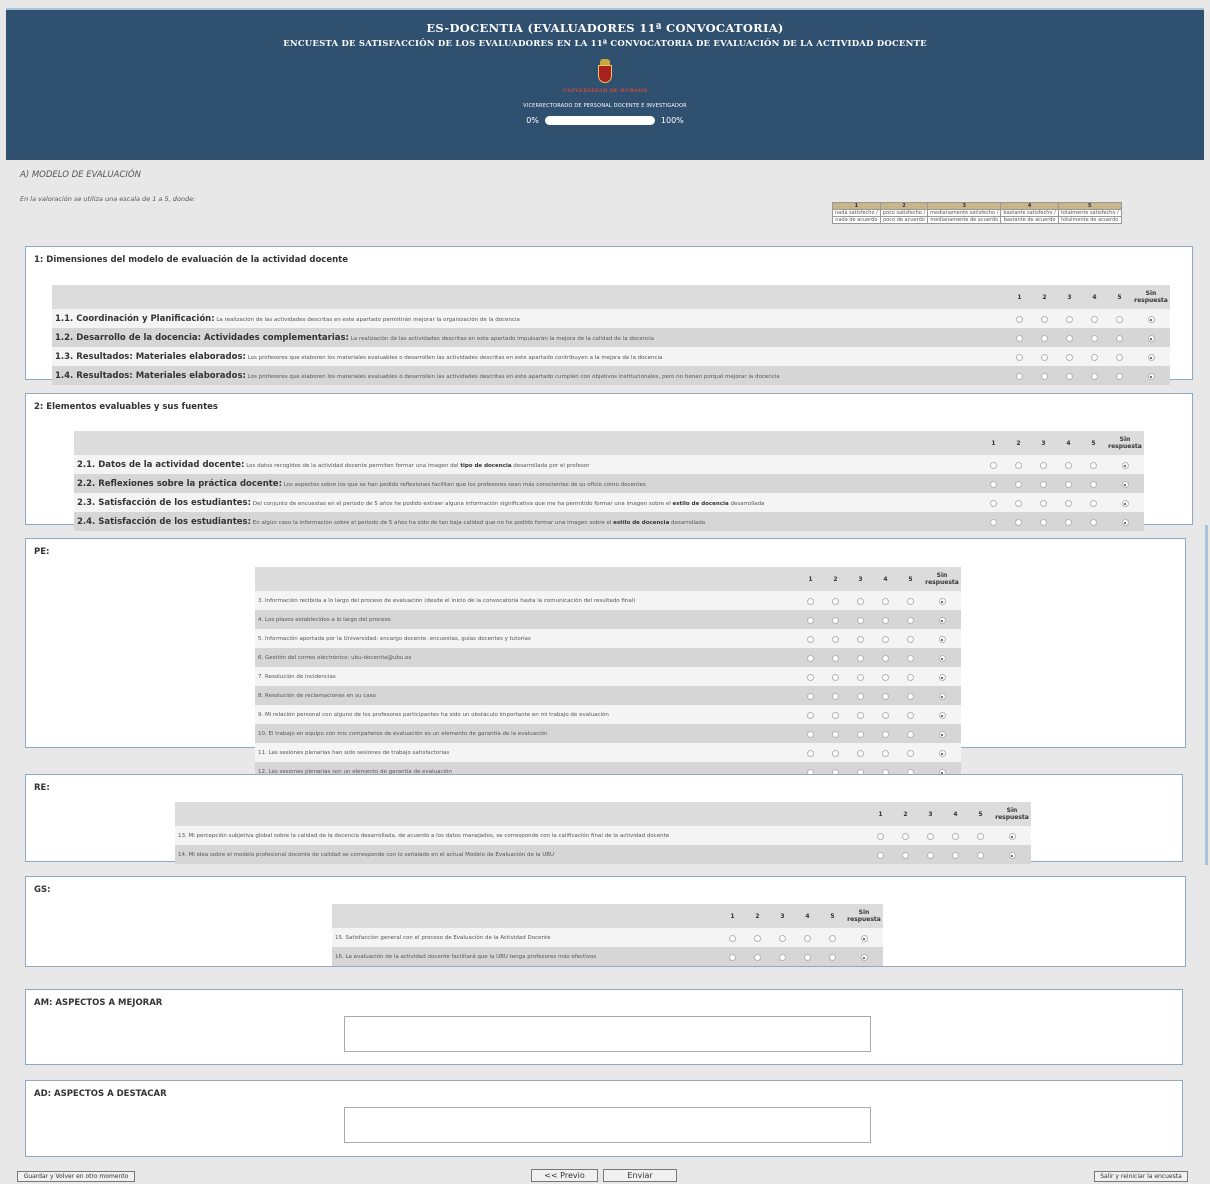 This screenshot has width=1210, height=1184. What do you see at coordinates (1141, 1176) in the screenshot?
I see `exit-reset-button: Salir y reiniciar la encuesta` at bounding box center [1141, 1176].